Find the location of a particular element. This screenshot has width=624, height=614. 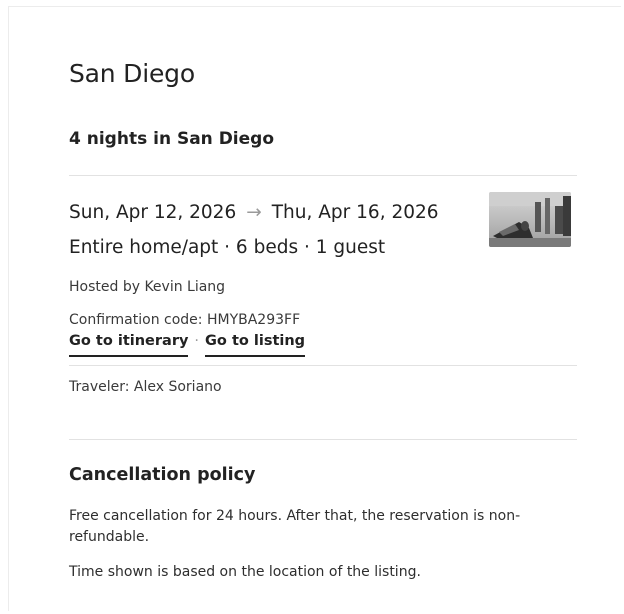

listing-photo-icon is located at coordinates (530, 219).